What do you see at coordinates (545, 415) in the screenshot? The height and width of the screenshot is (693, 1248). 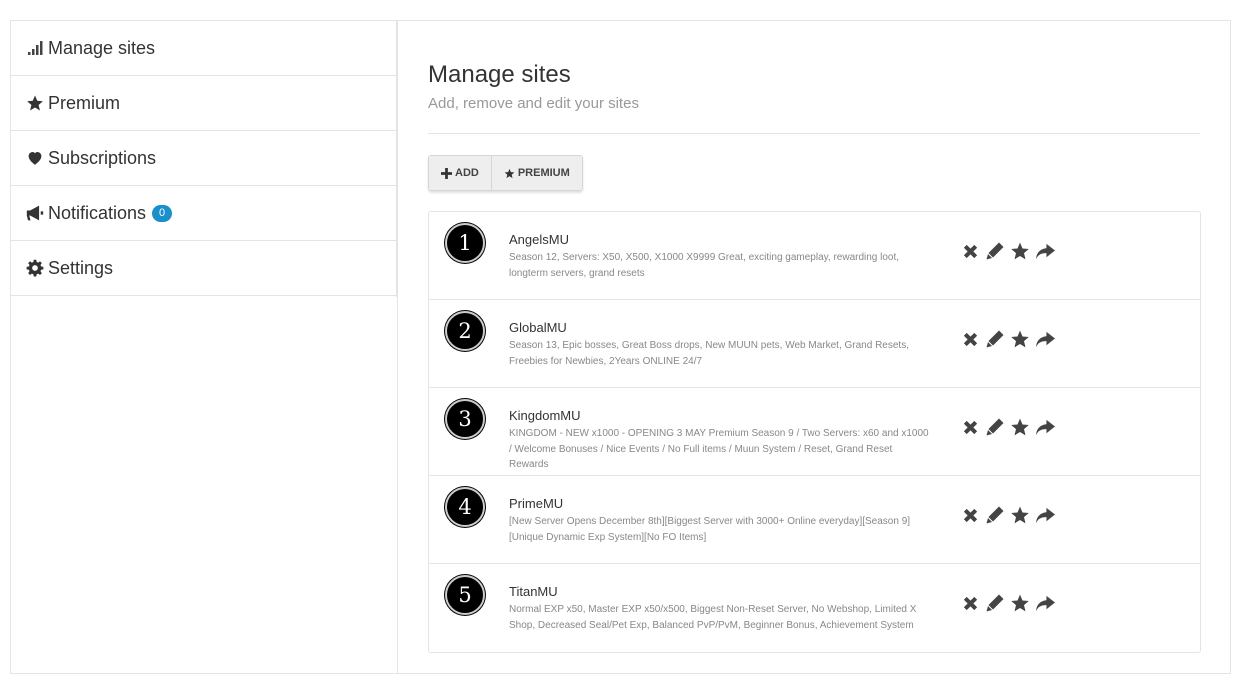 I see `site-name: KingdomMU` at bounding box center [545, 415].